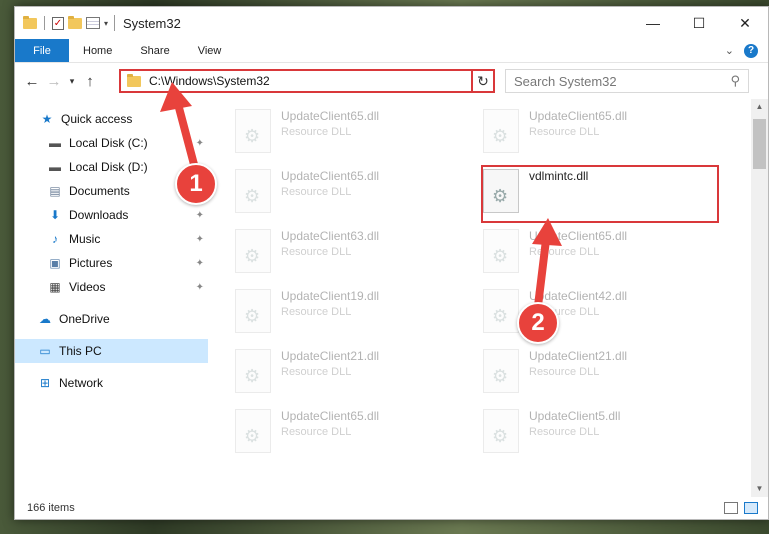 The width and height of the screenshot is (769, 534). I want to click on maximize-button: ☐, so click(699, 23).